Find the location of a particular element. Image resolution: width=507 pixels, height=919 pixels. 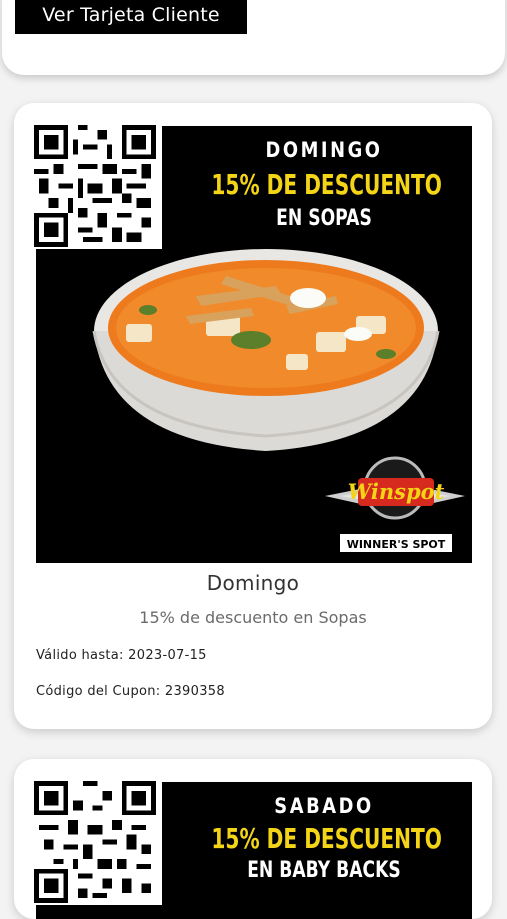

promo-day: SABADO is located at coordinates (324, 806).